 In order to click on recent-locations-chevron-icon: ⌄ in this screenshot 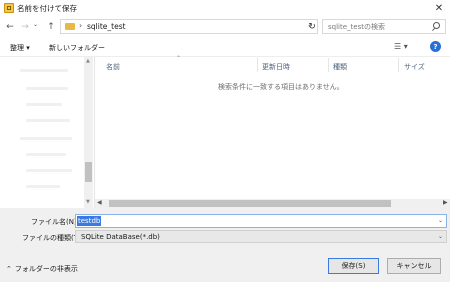, I will do `click(35, 24)`.